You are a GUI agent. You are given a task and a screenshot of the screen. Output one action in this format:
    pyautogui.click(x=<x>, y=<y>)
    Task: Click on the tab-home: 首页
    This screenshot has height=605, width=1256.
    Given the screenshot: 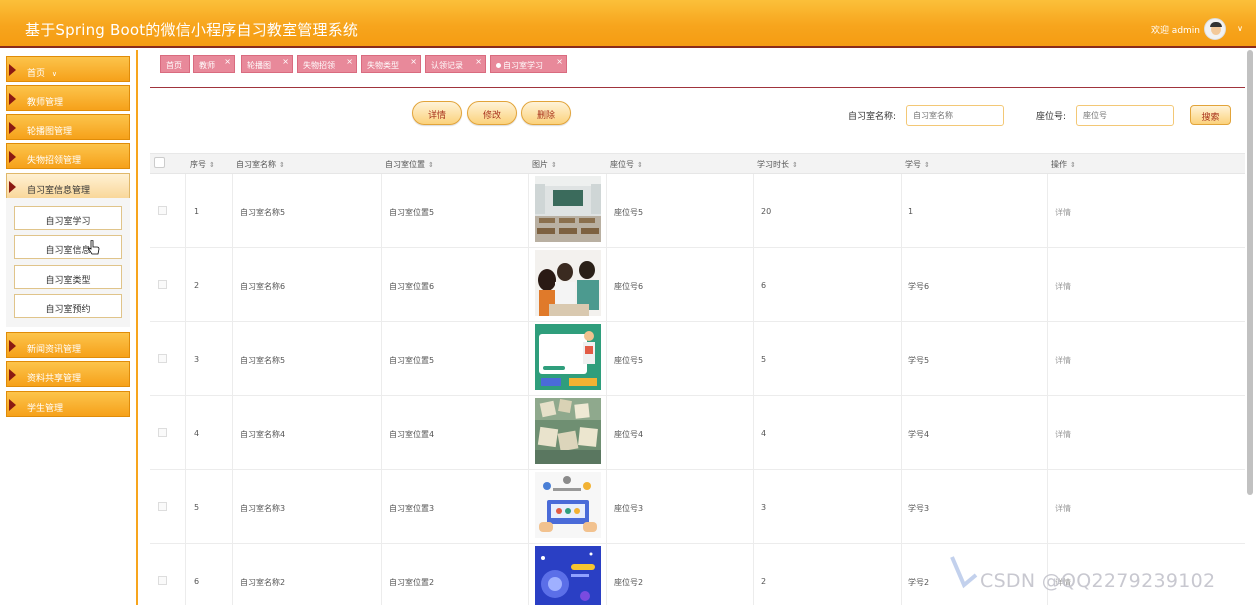 What is the action you would take?
    pyautogui.click(x=175, y=64)
    